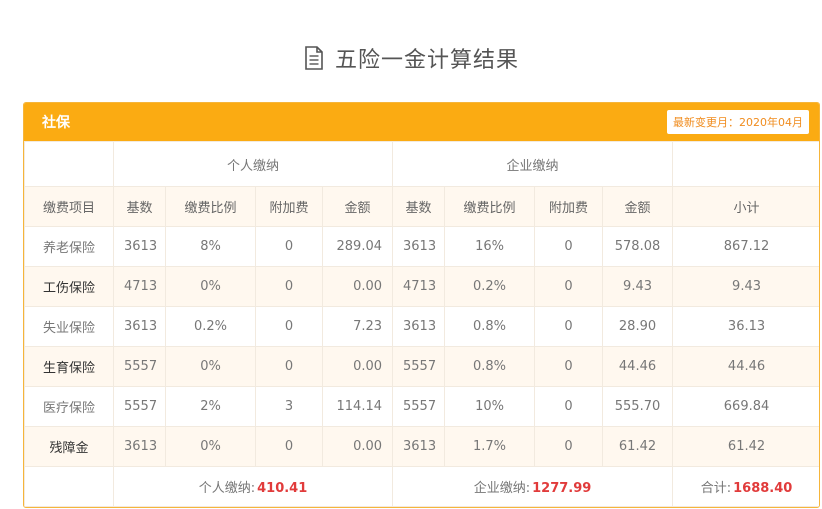 Image resolution: width=822 pixels, height=509 pixels. I want to click on grand-total-value: 1688.40, so click(763, 488).